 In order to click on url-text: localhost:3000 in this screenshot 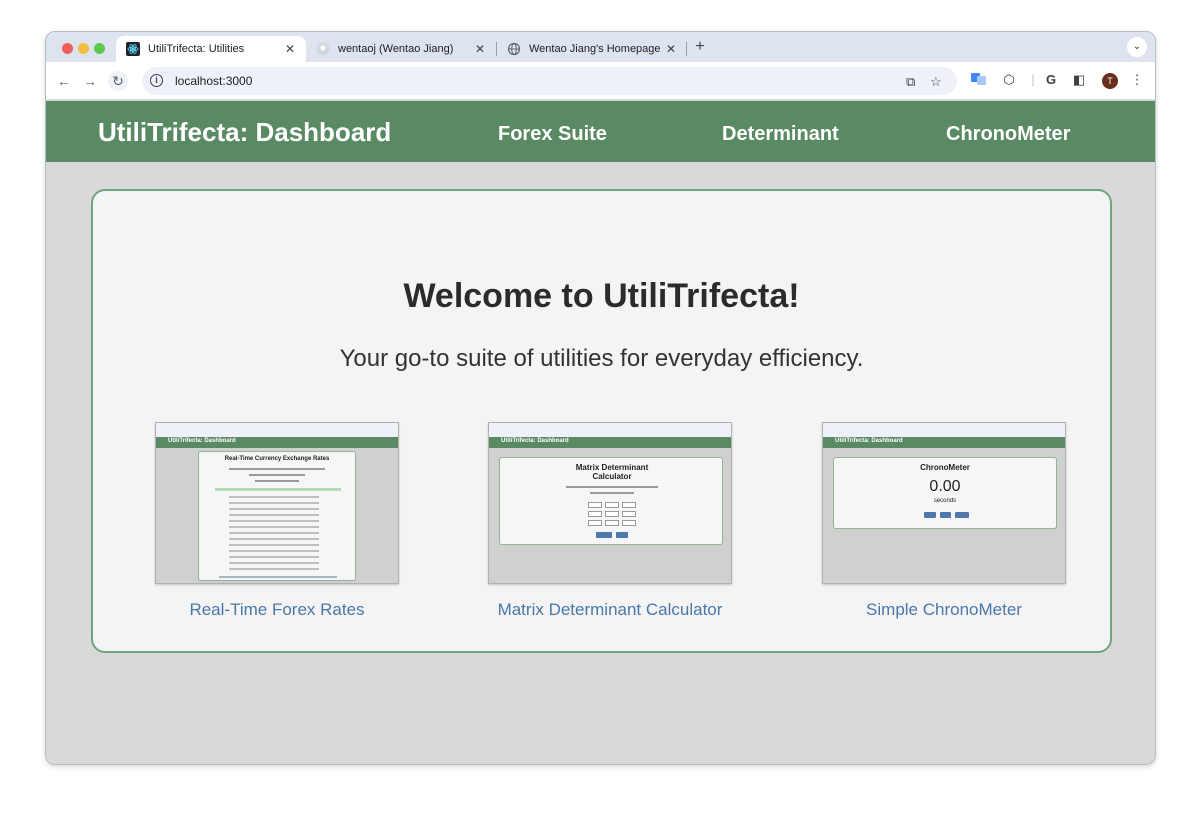, I will do `click(214, 81)`.